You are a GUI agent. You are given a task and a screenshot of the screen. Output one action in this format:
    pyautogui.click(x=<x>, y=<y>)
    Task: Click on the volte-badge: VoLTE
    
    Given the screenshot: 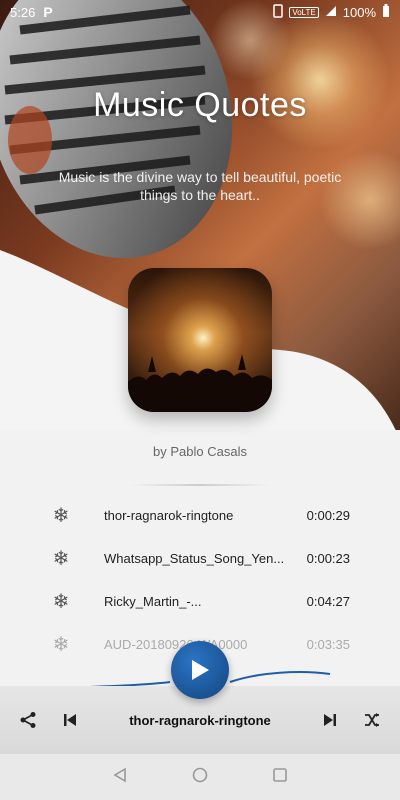 What is the action you would take?
    pyautogui.click(x=304, y=12)
    